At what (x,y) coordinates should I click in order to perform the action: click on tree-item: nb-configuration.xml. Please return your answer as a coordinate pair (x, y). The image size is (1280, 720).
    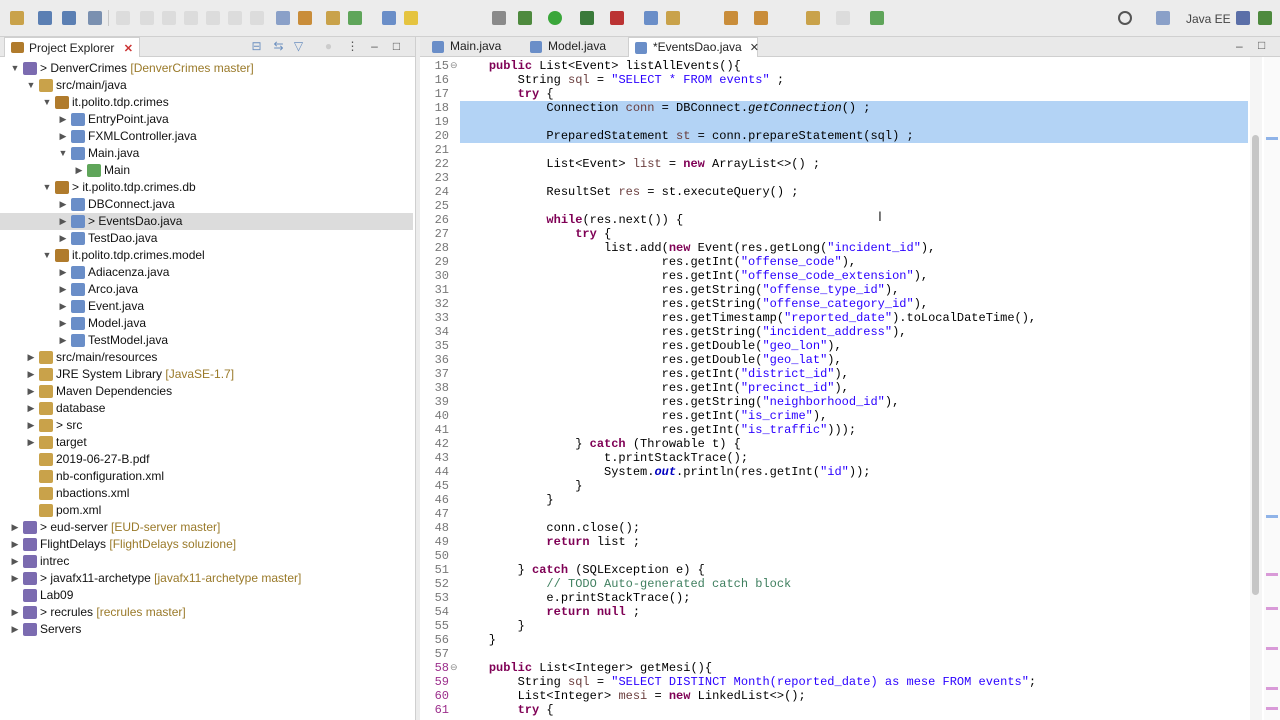
    Looking at the image, I should click on (206, 476).